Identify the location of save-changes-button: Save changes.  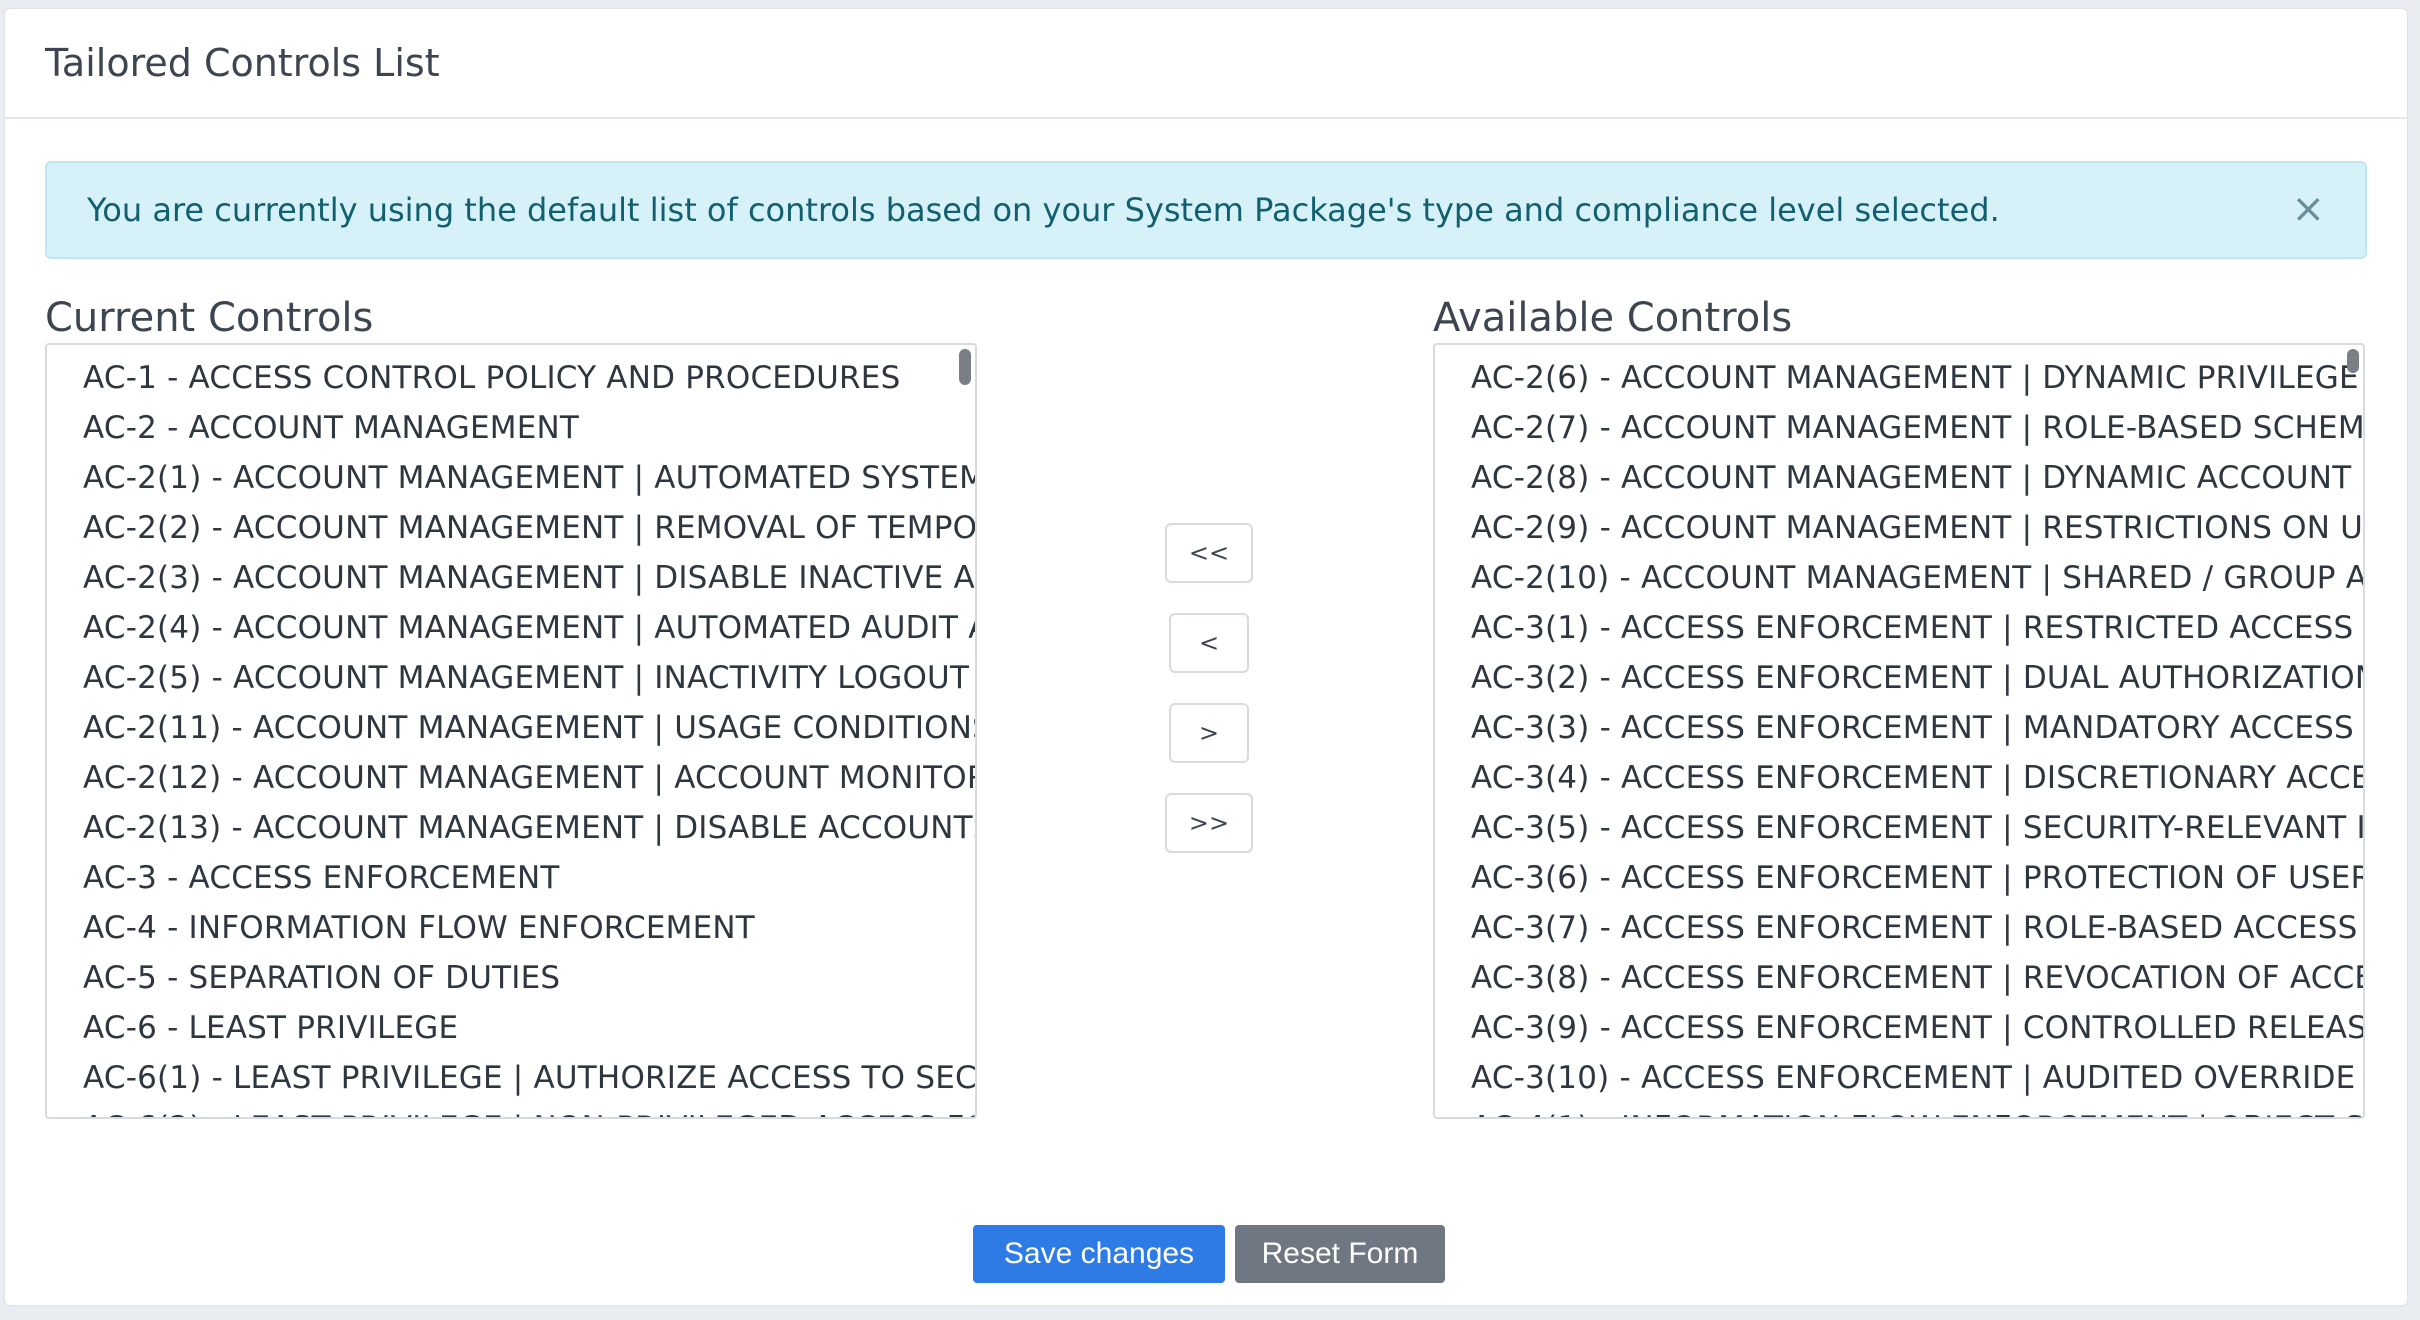
(1099, 1254).